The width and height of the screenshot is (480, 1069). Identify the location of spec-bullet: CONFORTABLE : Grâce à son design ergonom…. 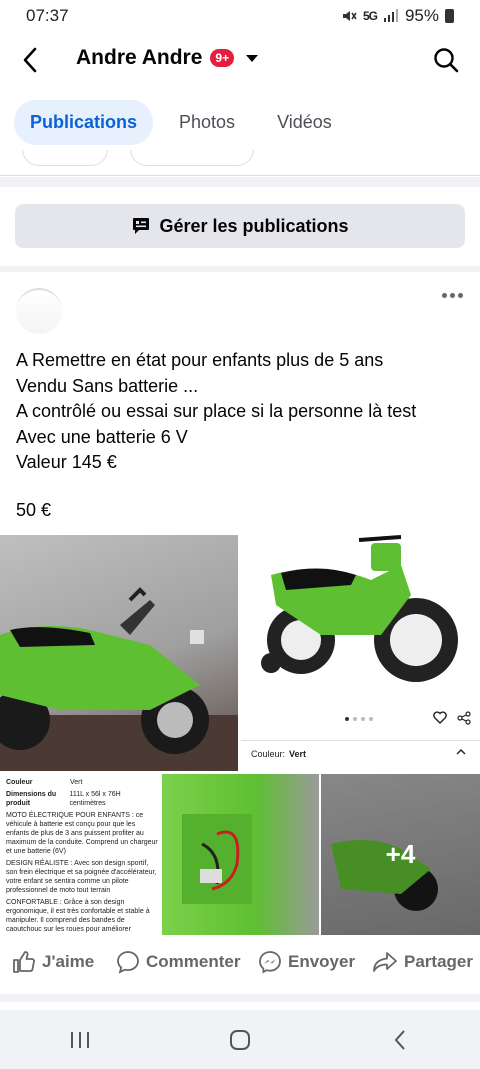
(78, 916).